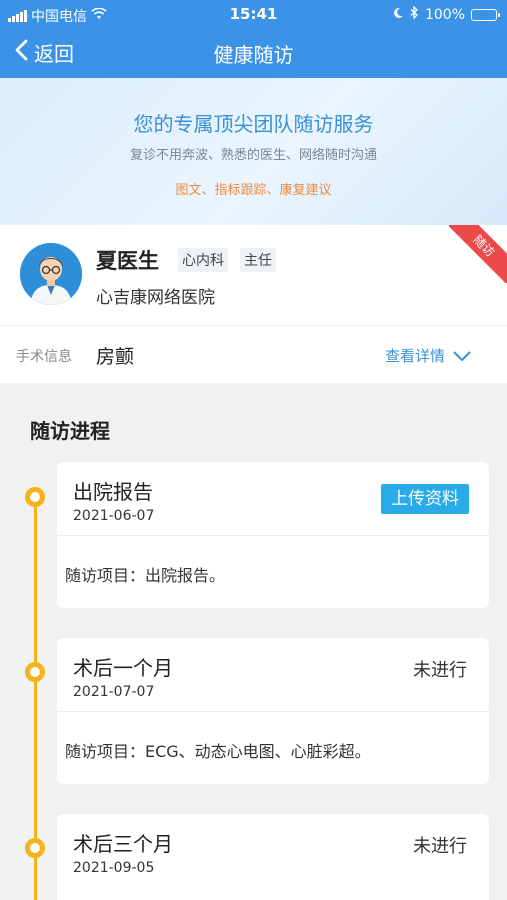 Image resolution: width=507 pixels, height=900 pixels. I want to click on bluetooth-icon, so click(414, 14).